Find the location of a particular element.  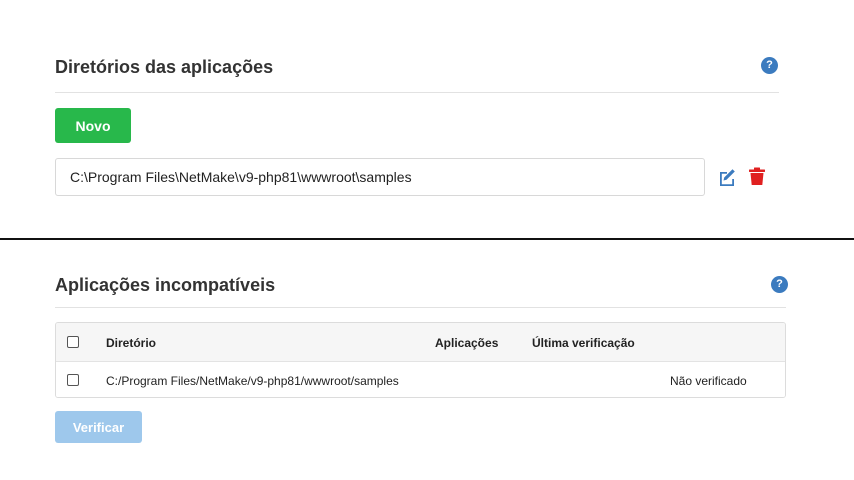

column-header-applications: Aplicações is located at coordinates (466, 343).